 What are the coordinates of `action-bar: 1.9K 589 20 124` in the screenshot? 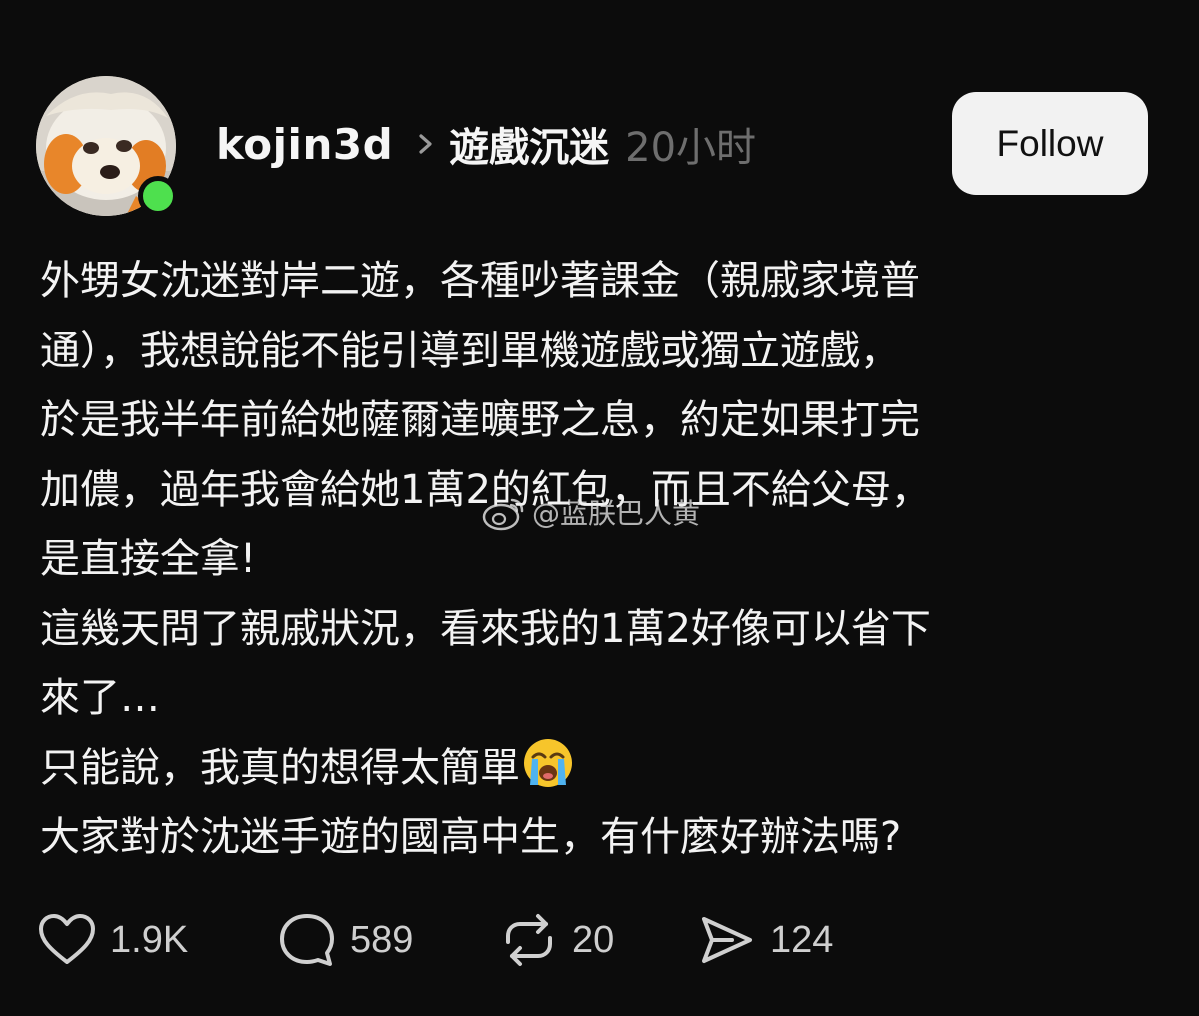 It's located at (468, 940).